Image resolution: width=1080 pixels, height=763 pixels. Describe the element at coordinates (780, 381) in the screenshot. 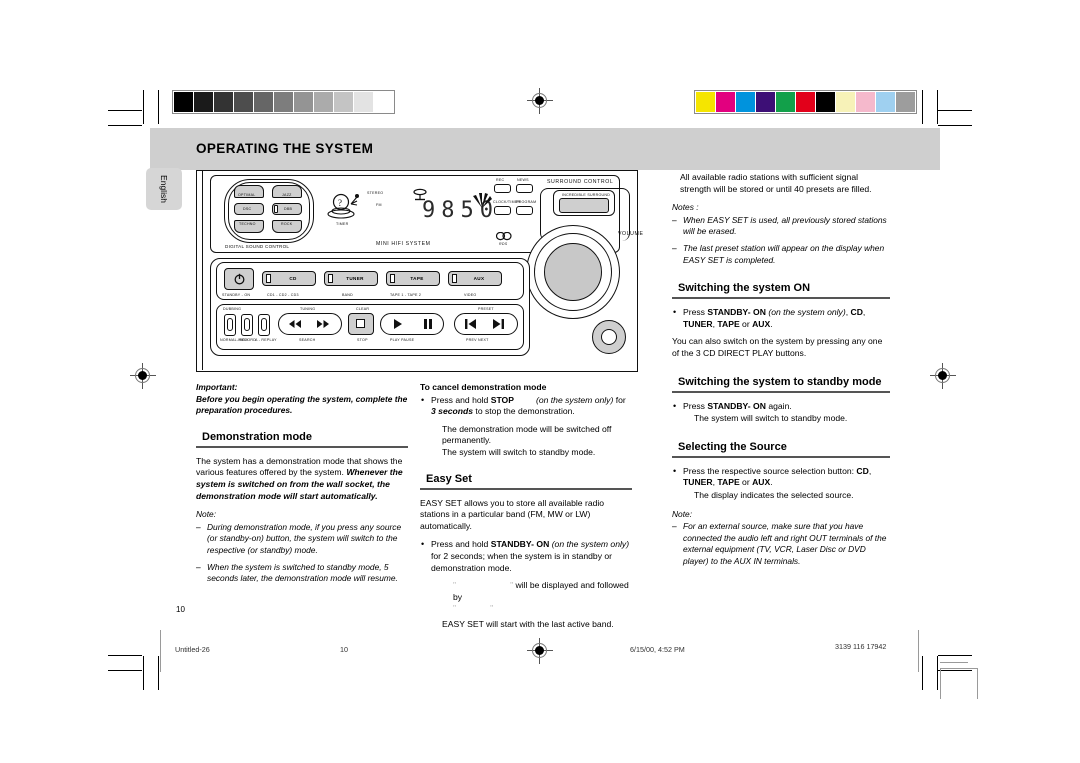

I see `heading-standby: Switching the system to standby mode` at that location.